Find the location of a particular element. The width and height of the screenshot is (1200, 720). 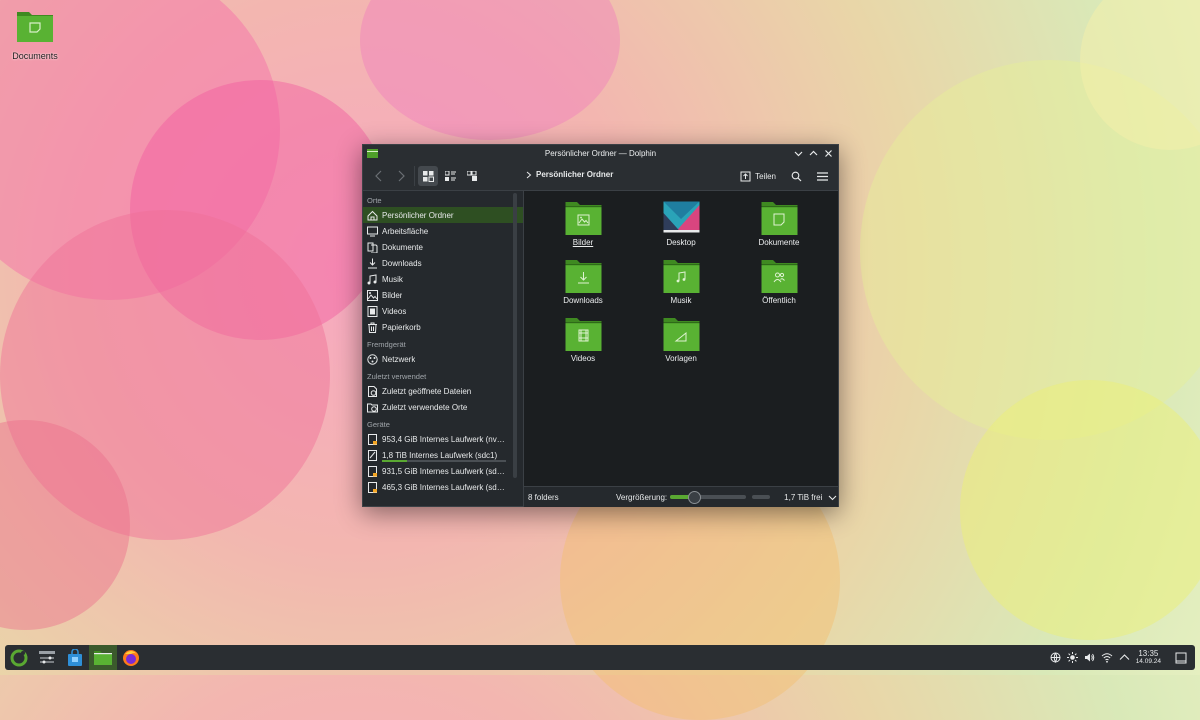

sidebar-scrollbar is located at coordinates (515, 335).